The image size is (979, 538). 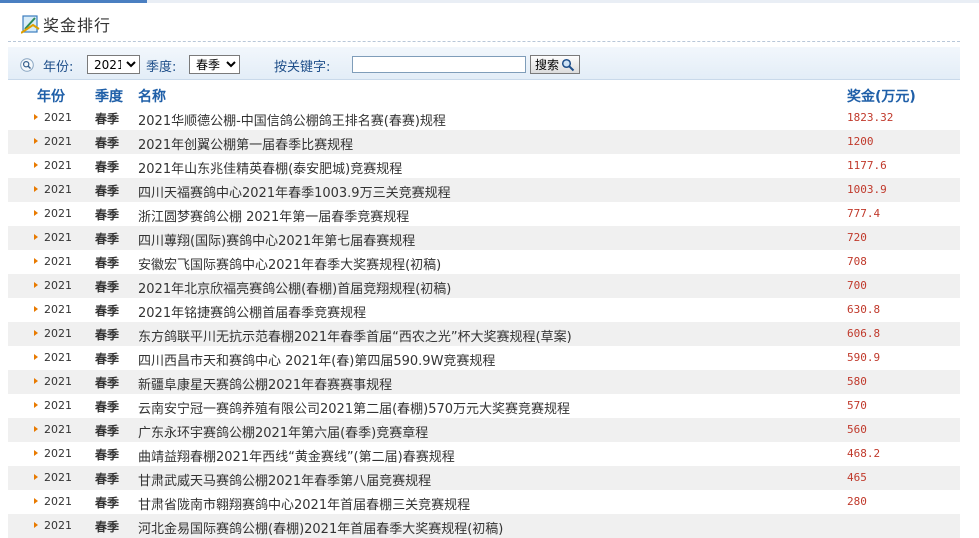 What do you see at coordinates (864, 357) in the screenshot?
I see `row-prize: 590.9` at bounding box center [864, 357].